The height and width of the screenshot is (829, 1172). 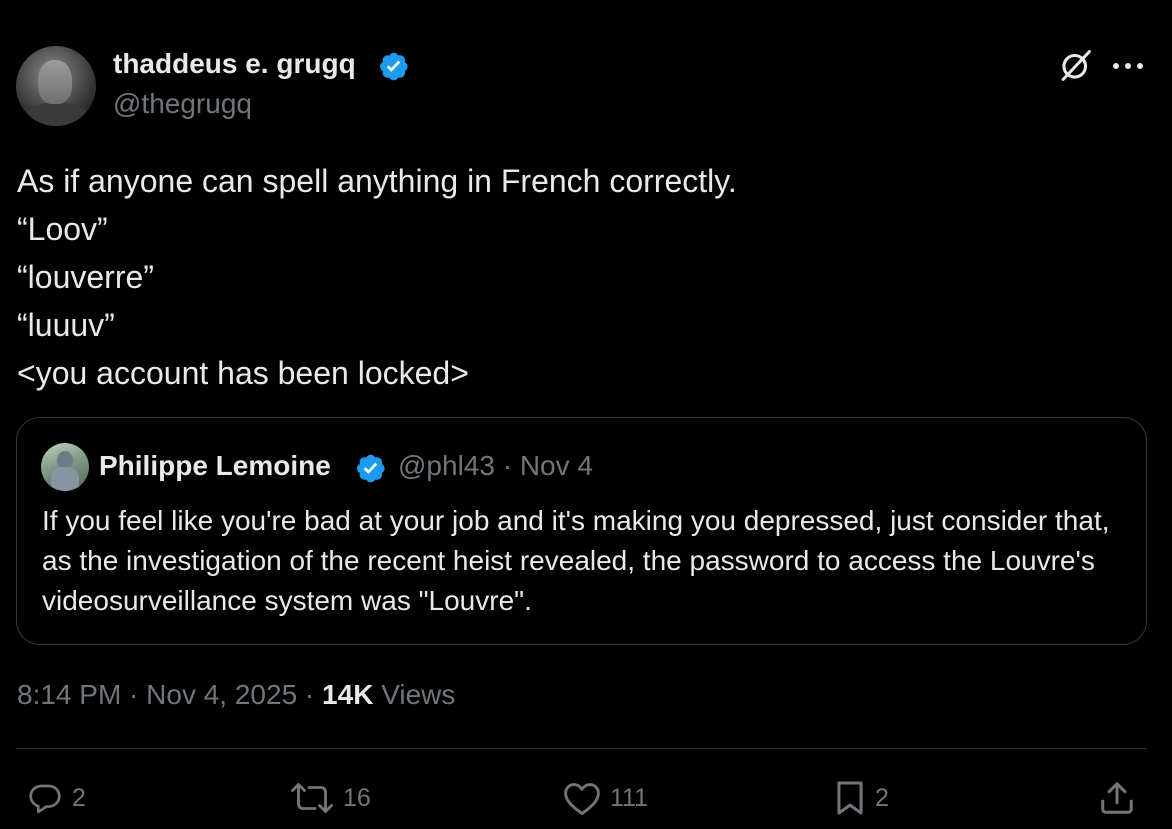 I want to click on grok-icon, so click(x=1075, y=65).